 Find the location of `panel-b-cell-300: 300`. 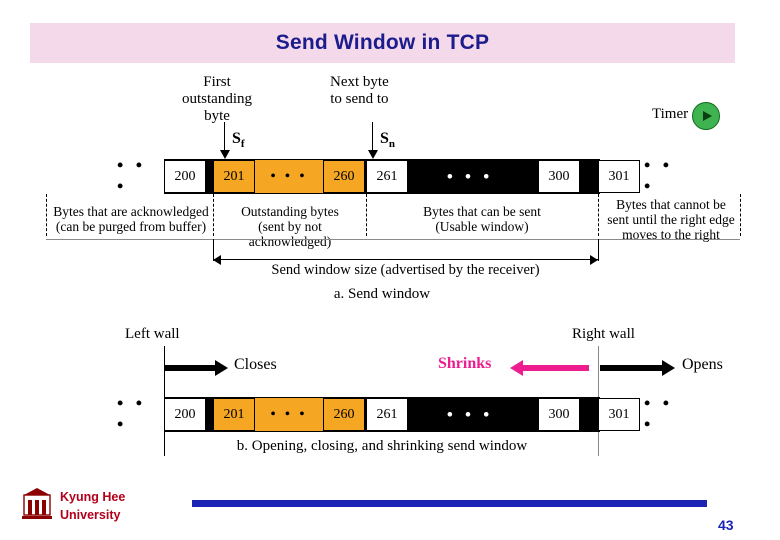

panel-b-cell-300: 300 is located at coordinates (559, 414).